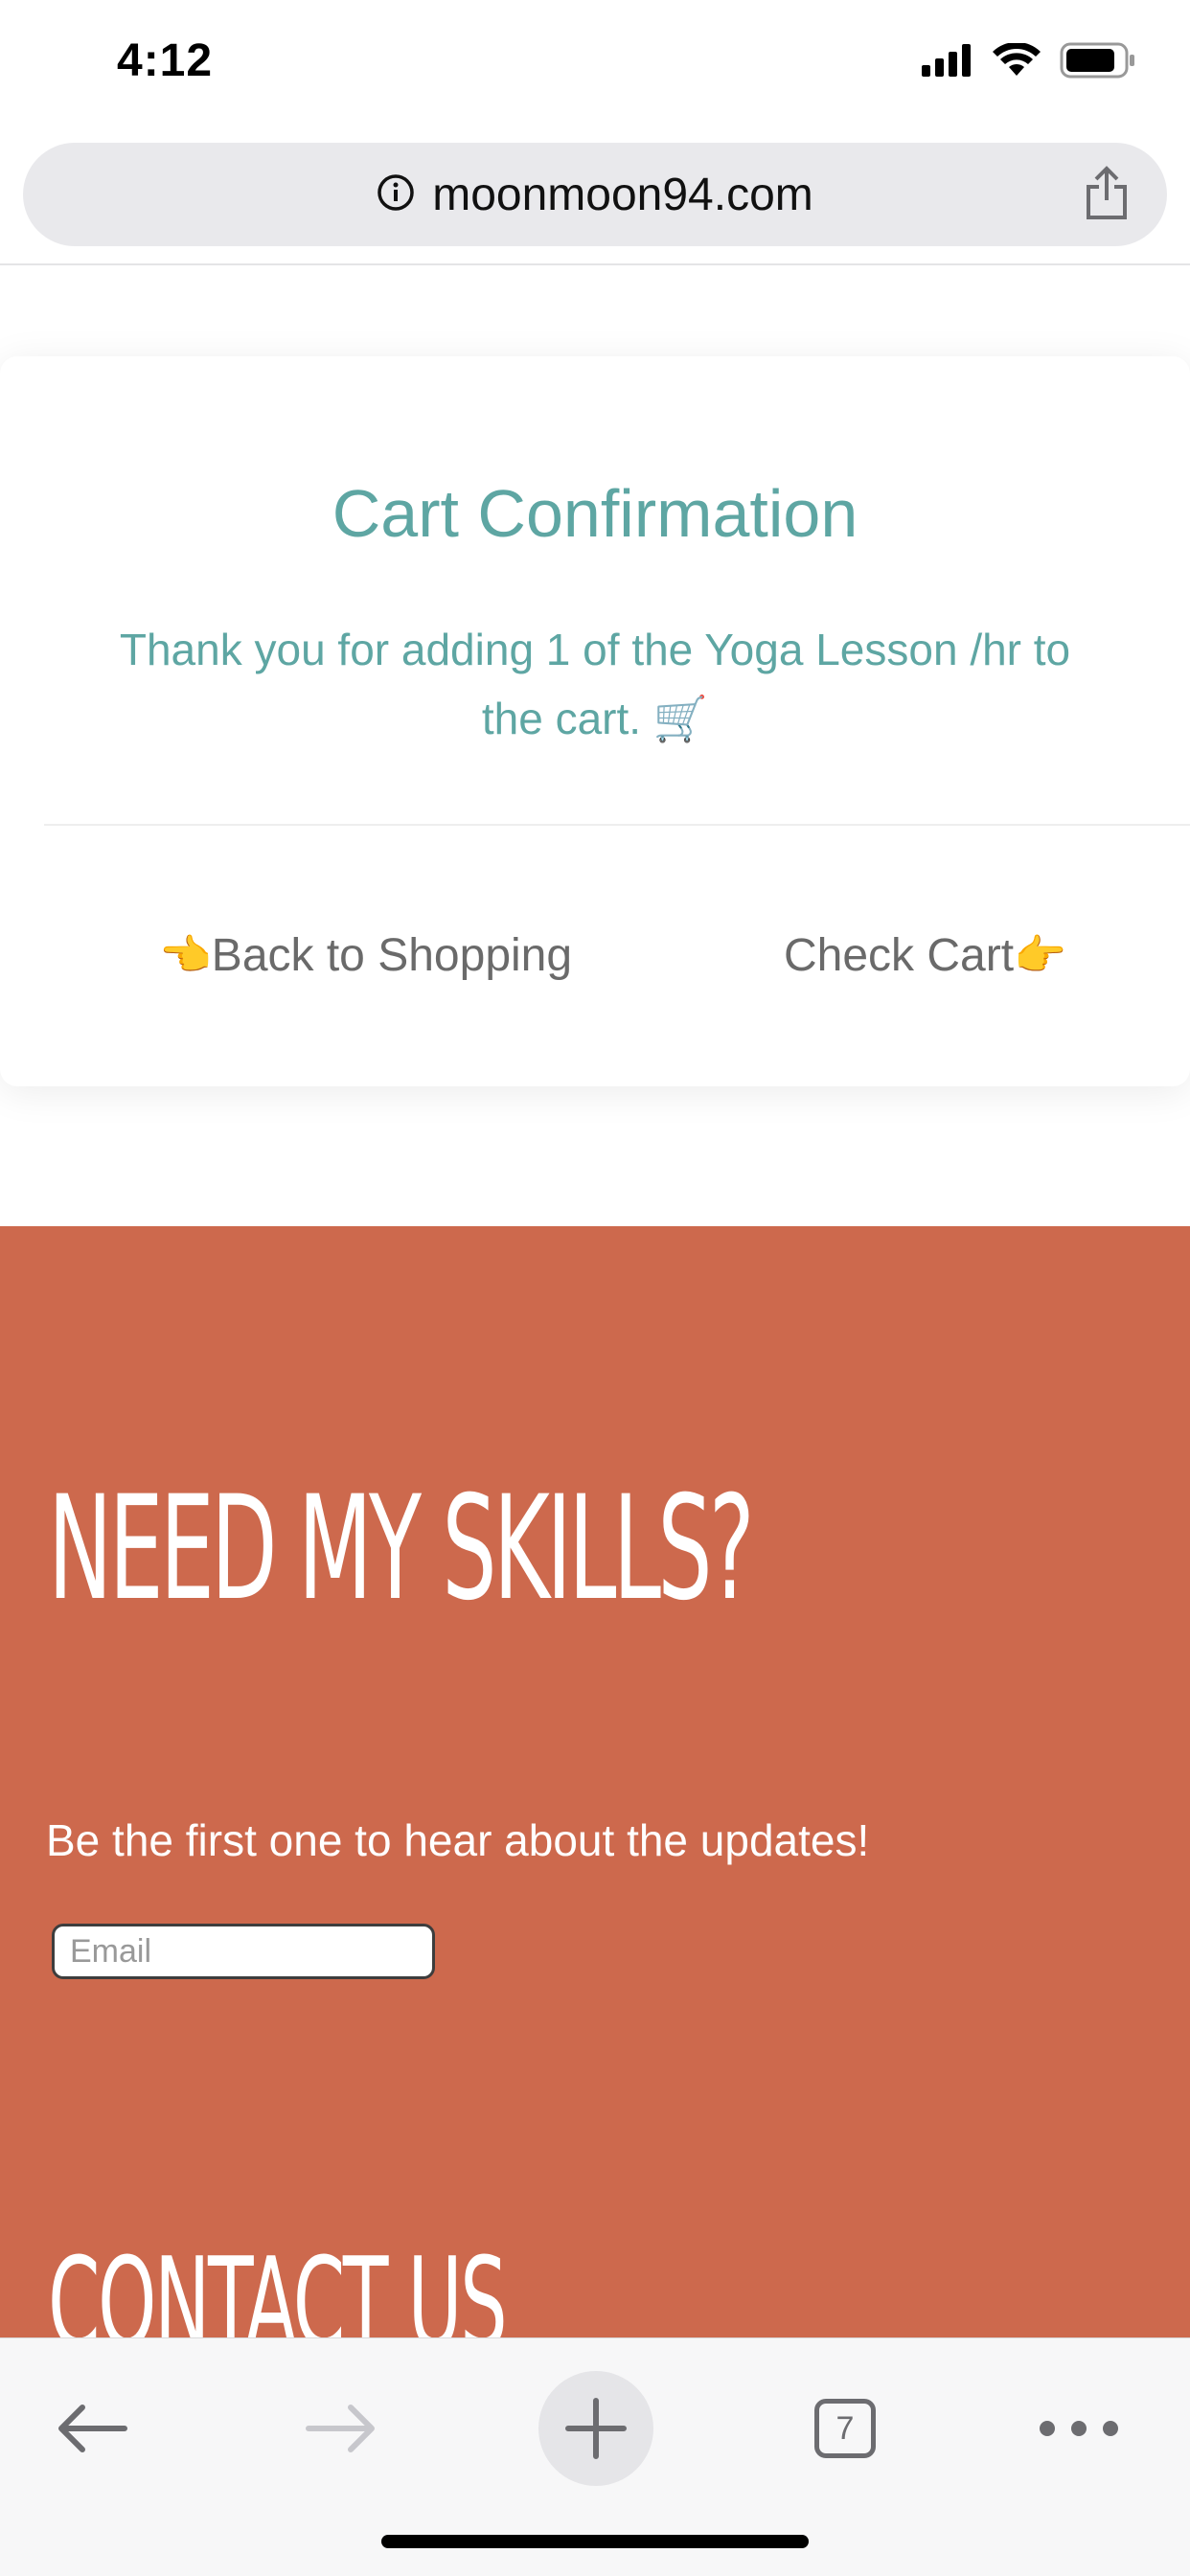 The image size is (1190, 2576). I want to click on status-bar: 4:12, so click(595, 67).